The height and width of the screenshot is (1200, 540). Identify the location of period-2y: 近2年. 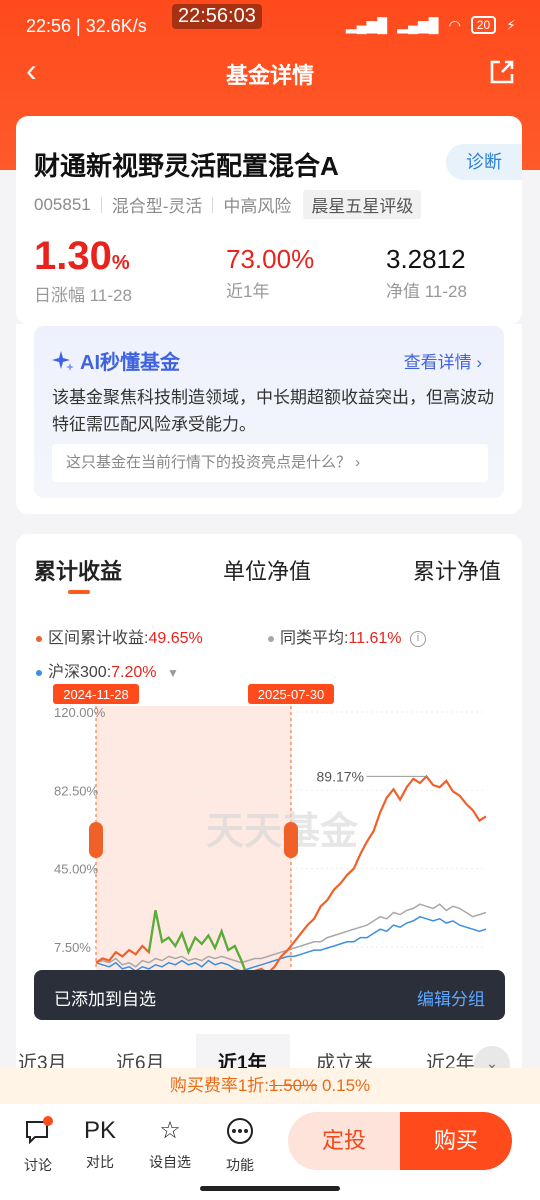
(450, 1058).